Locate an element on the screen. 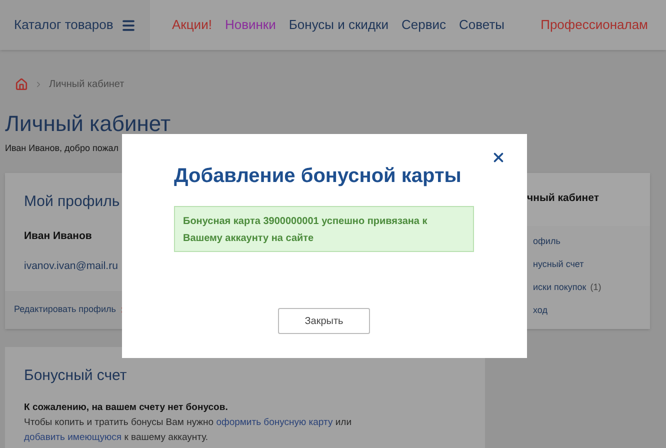 The image size is (666, 448). sidebar-link: офиль is located at coordinates (546, 242).